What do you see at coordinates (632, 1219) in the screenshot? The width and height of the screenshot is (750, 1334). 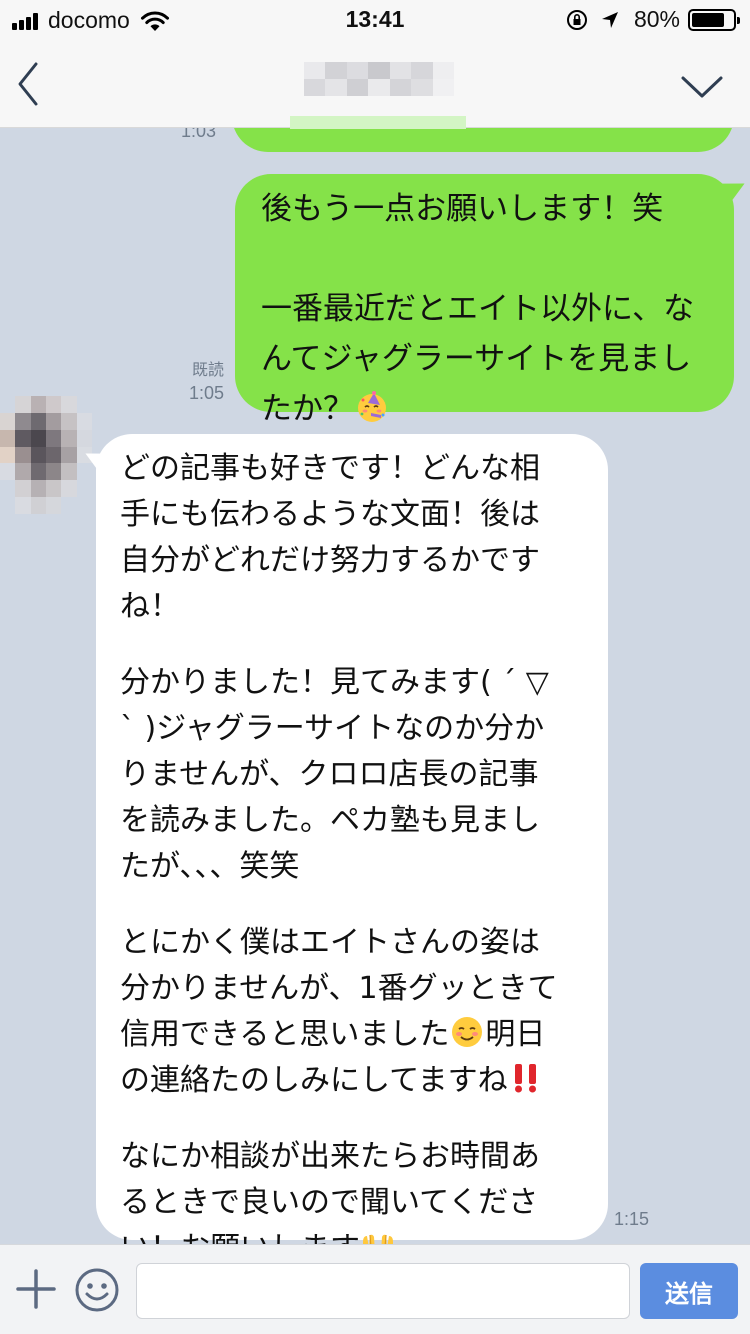 I see `time-label: 1:15` at bounding box center [632, 1219].